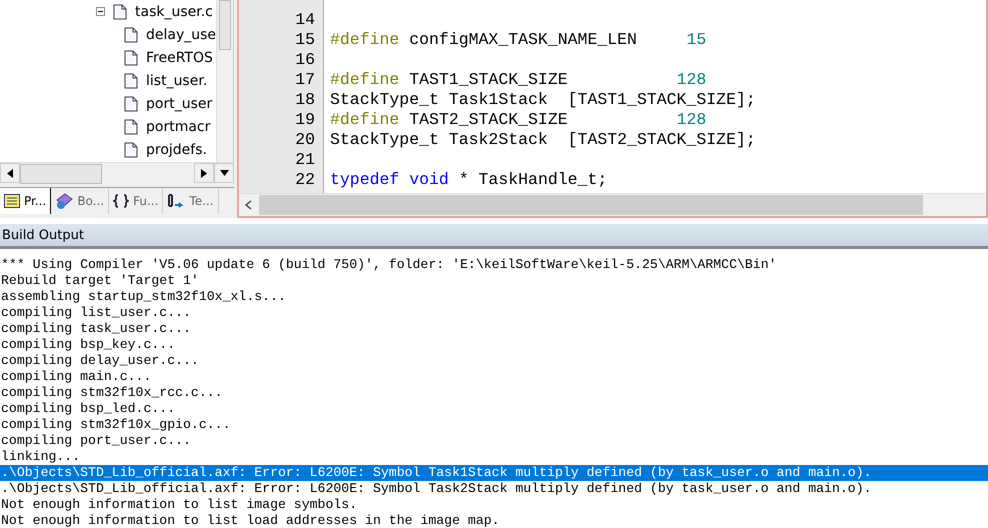 The width and height of the screenshot is (988, 528). I want to click on code-line: typedef void * TaskHandle_t;, so click(469, 180).